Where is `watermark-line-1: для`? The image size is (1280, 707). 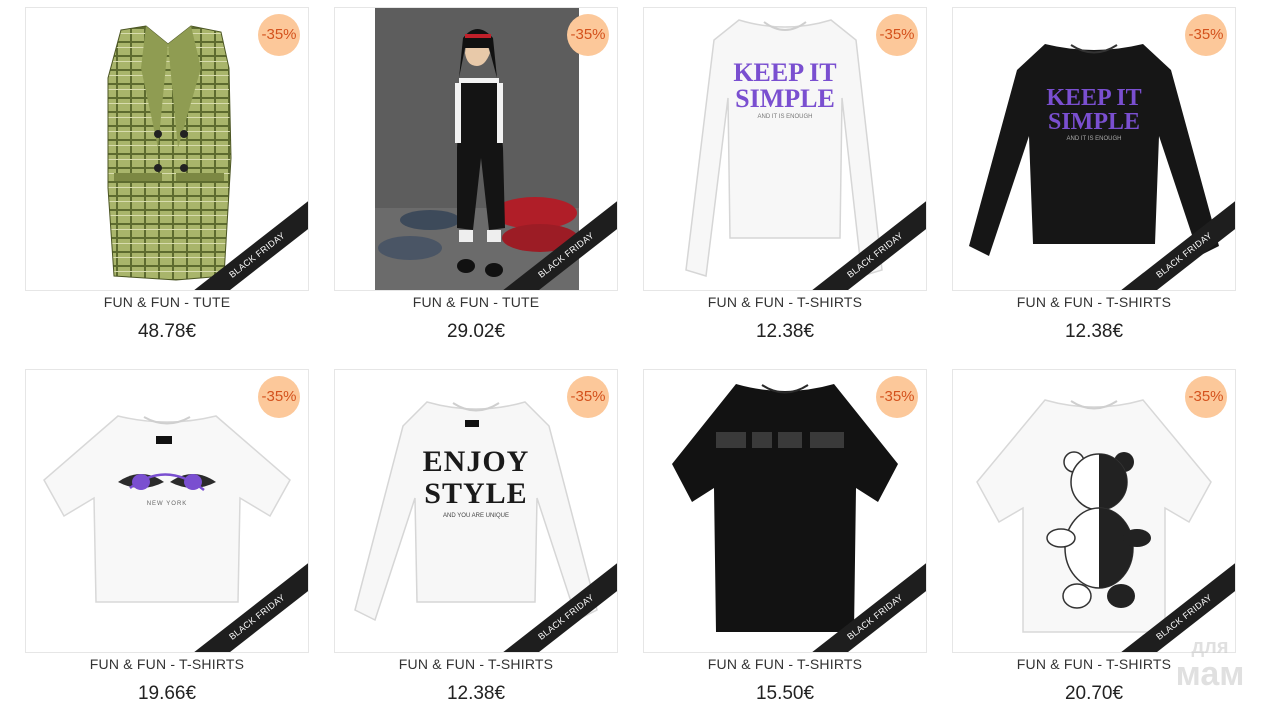
watermark-line-1: для is located at coordinates (1210, 647).